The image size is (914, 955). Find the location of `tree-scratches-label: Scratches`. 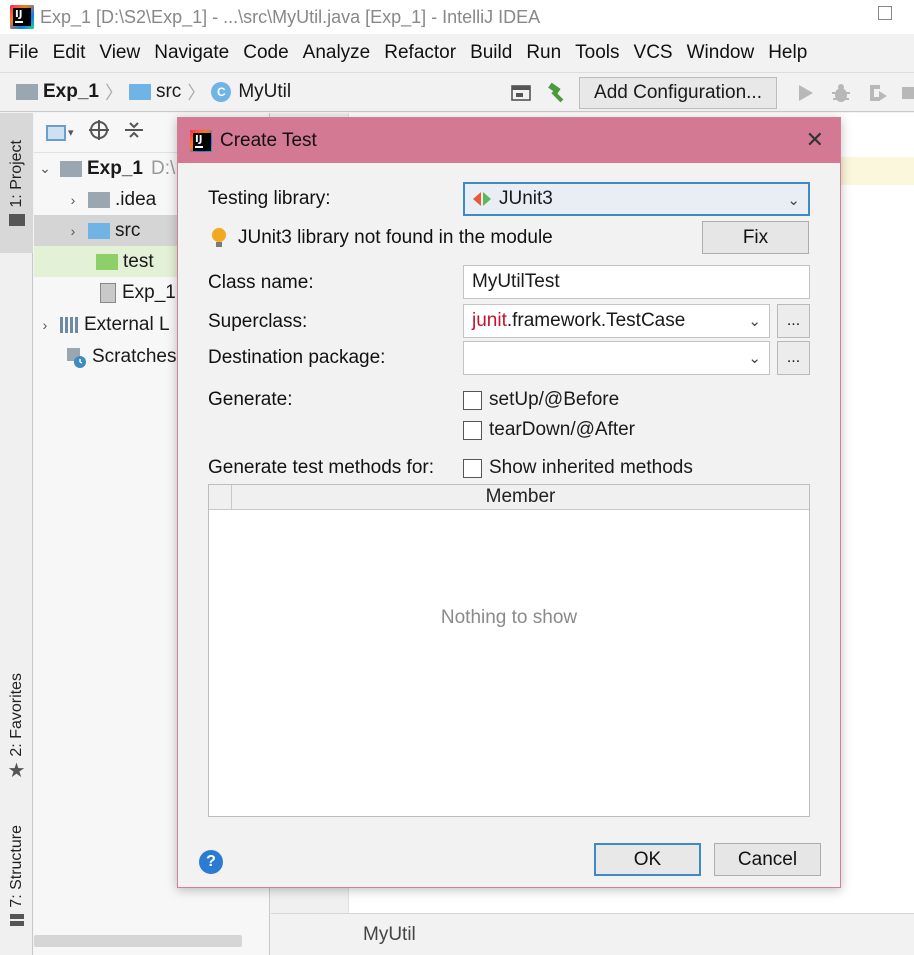

tree-scratches-label: Scratches is located at coordinates (134, 356).